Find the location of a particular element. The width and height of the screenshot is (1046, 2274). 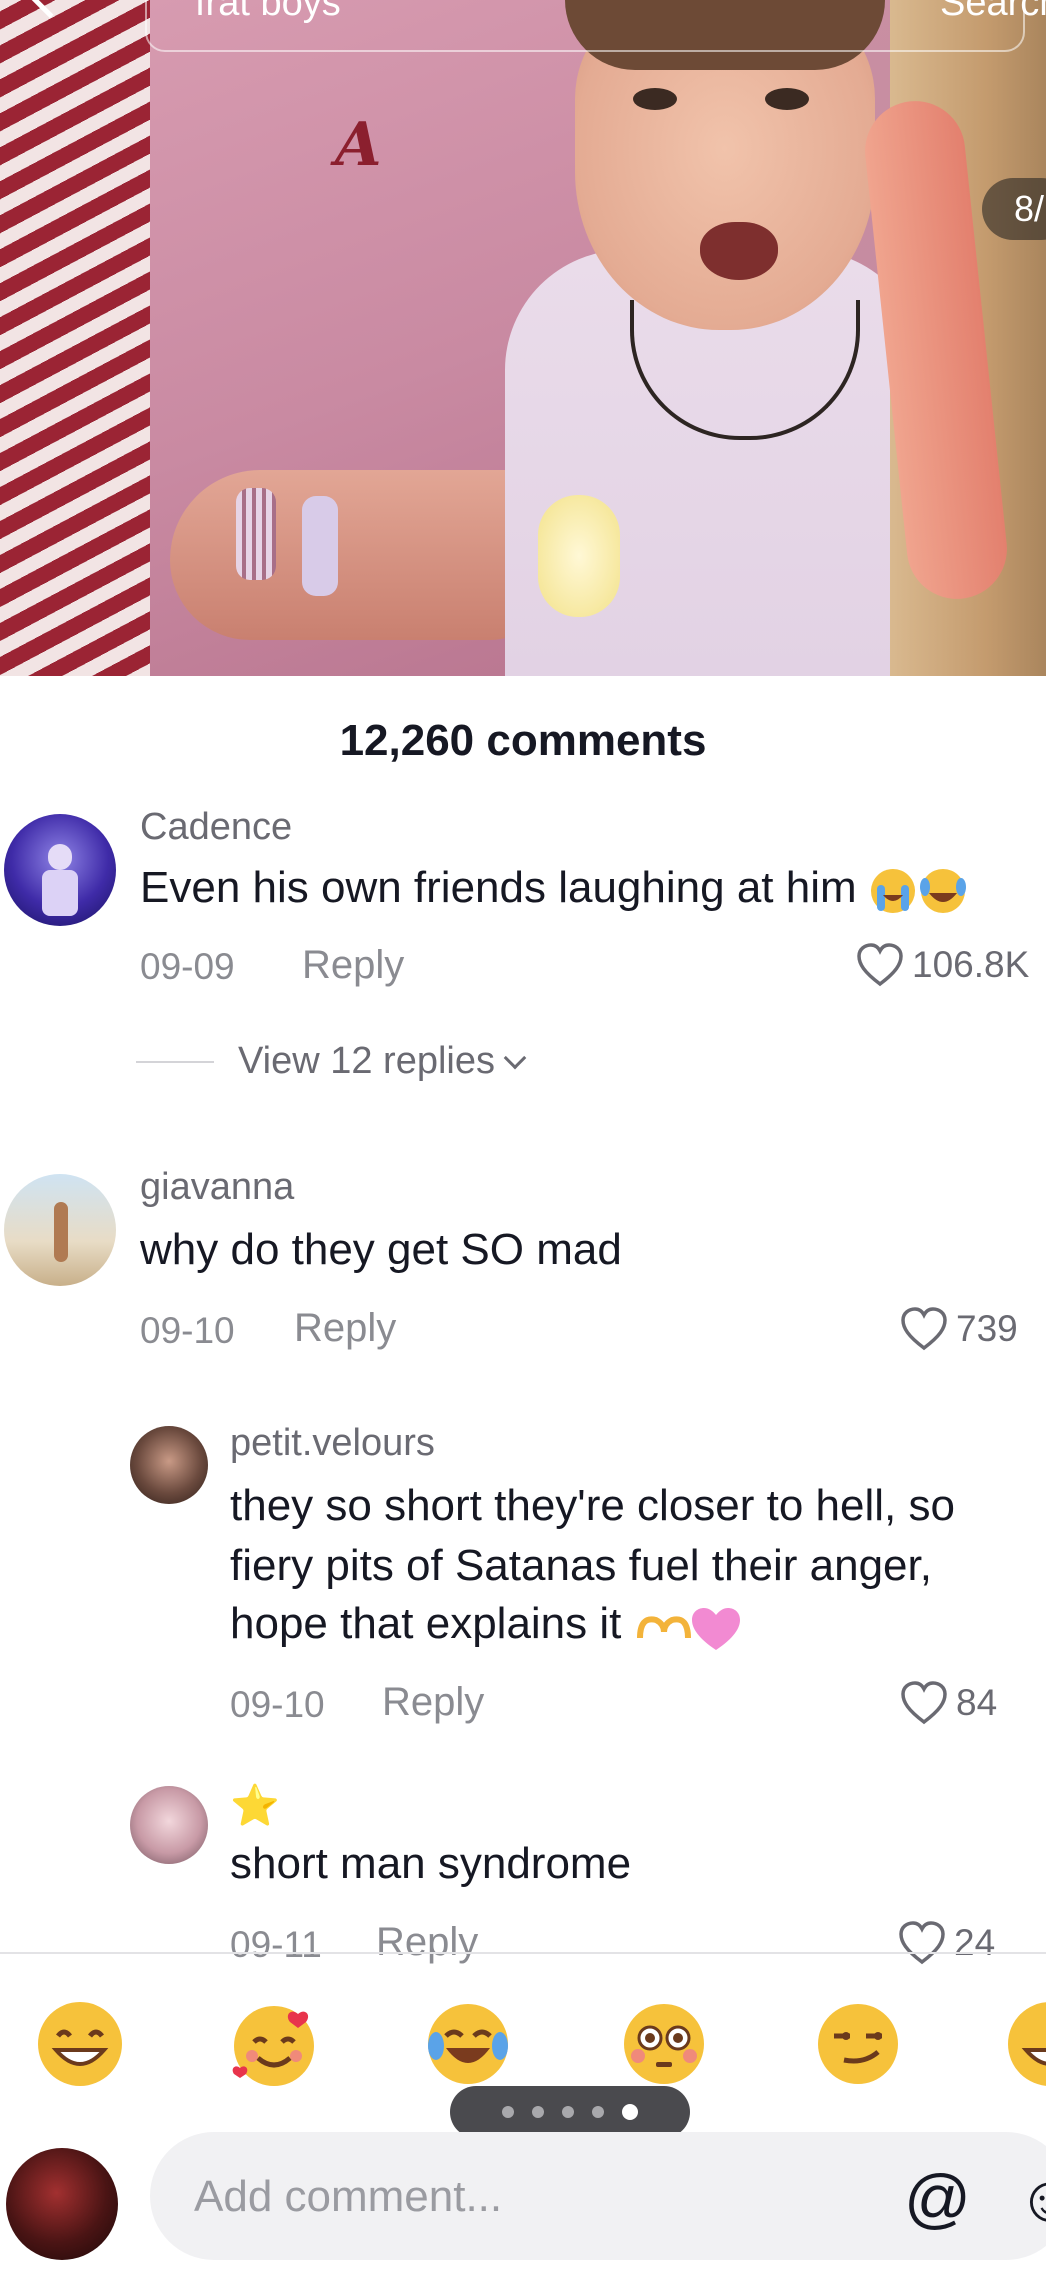

smiling-face-with-hearts-emoji-icon is located at coordinates (274, 2044).